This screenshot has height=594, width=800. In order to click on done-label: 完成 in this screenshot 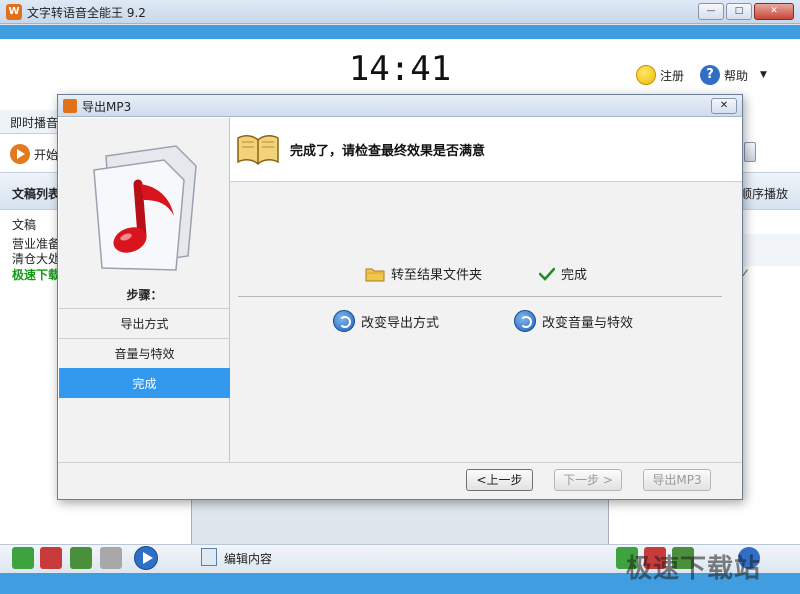, I will do `click(574, 275)`.